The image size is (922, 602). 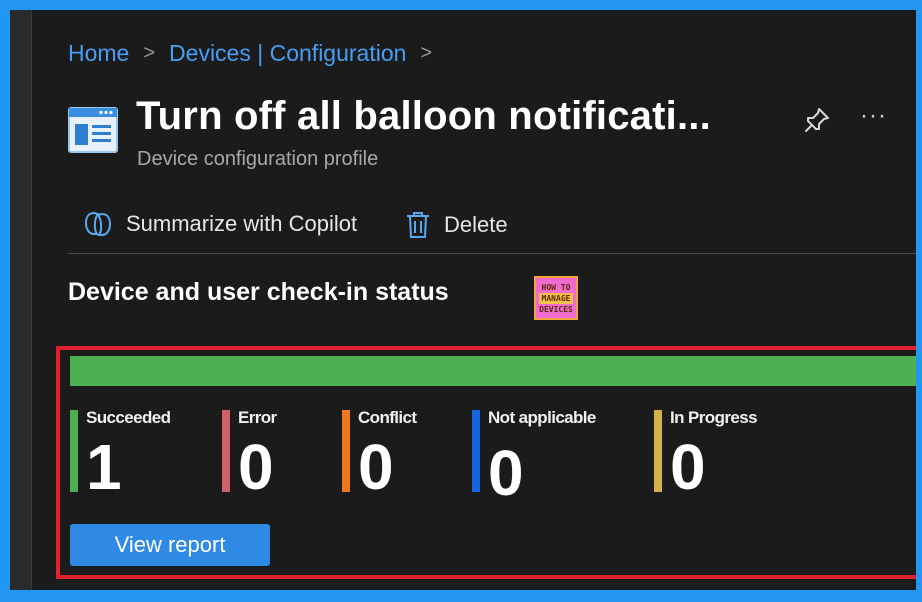 I want to click on command-bar-divider, so click(x=492, y=253).